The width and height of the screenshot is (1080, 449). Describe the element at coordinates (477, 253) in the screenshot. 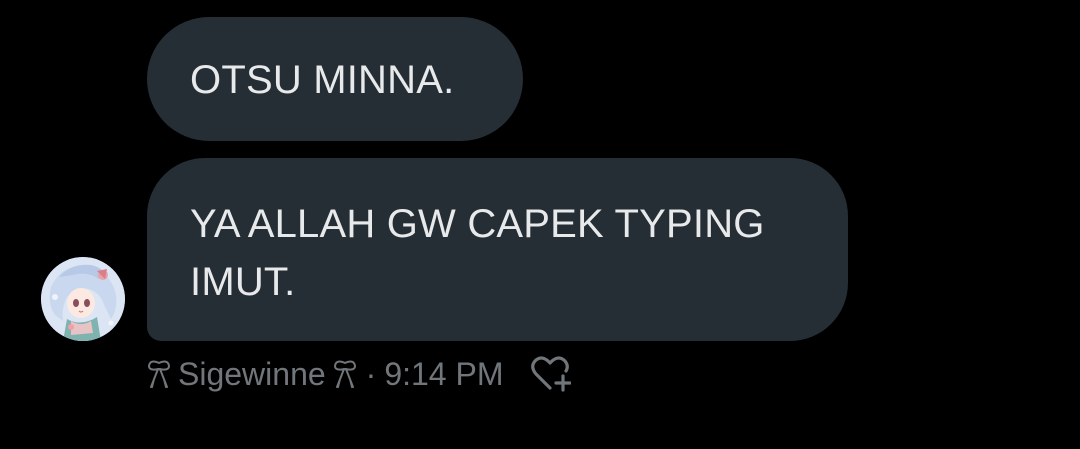

I see `message-text: YA ALLAH GW CAPEK TYPING IMUT.` at that location.